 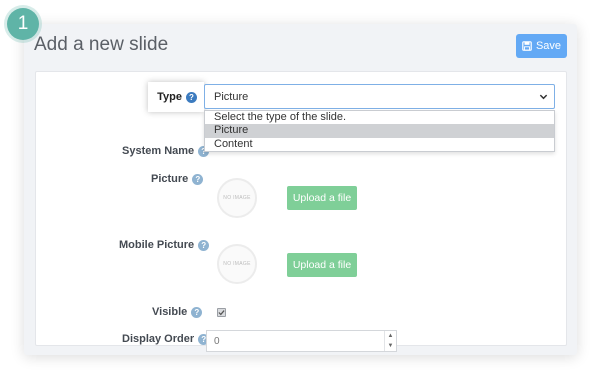 I want to click on mobile-picture-label: Mobile Picture, so click(x=157, y=245).